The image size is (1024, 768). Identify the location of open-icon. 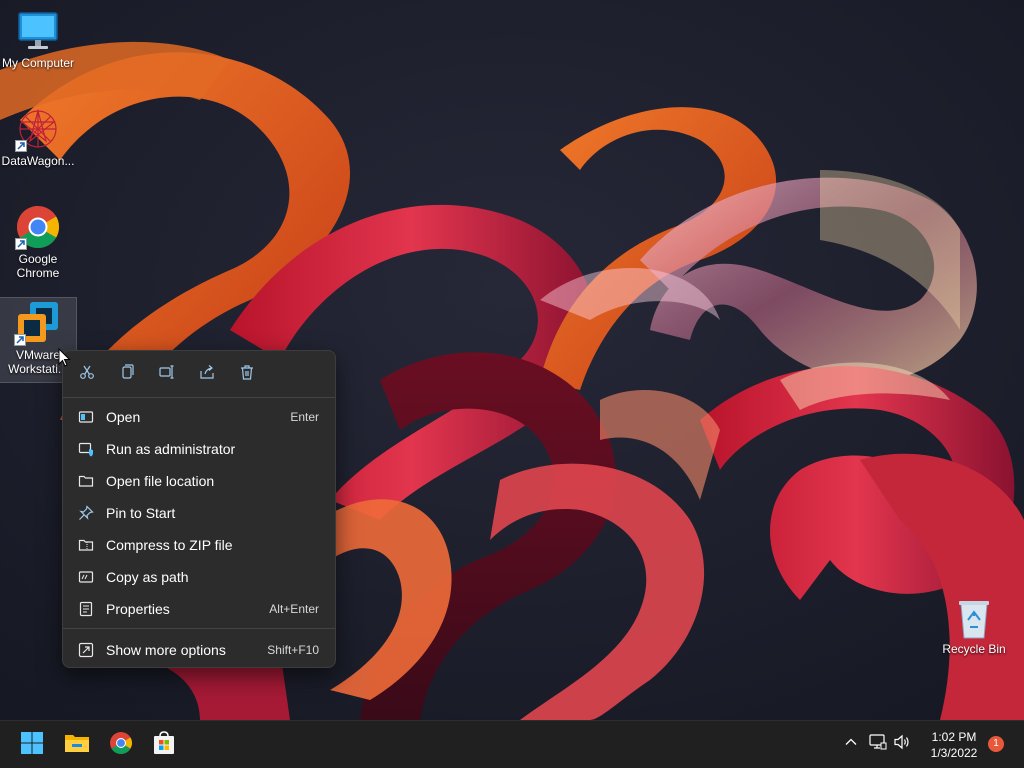
(86, 417).